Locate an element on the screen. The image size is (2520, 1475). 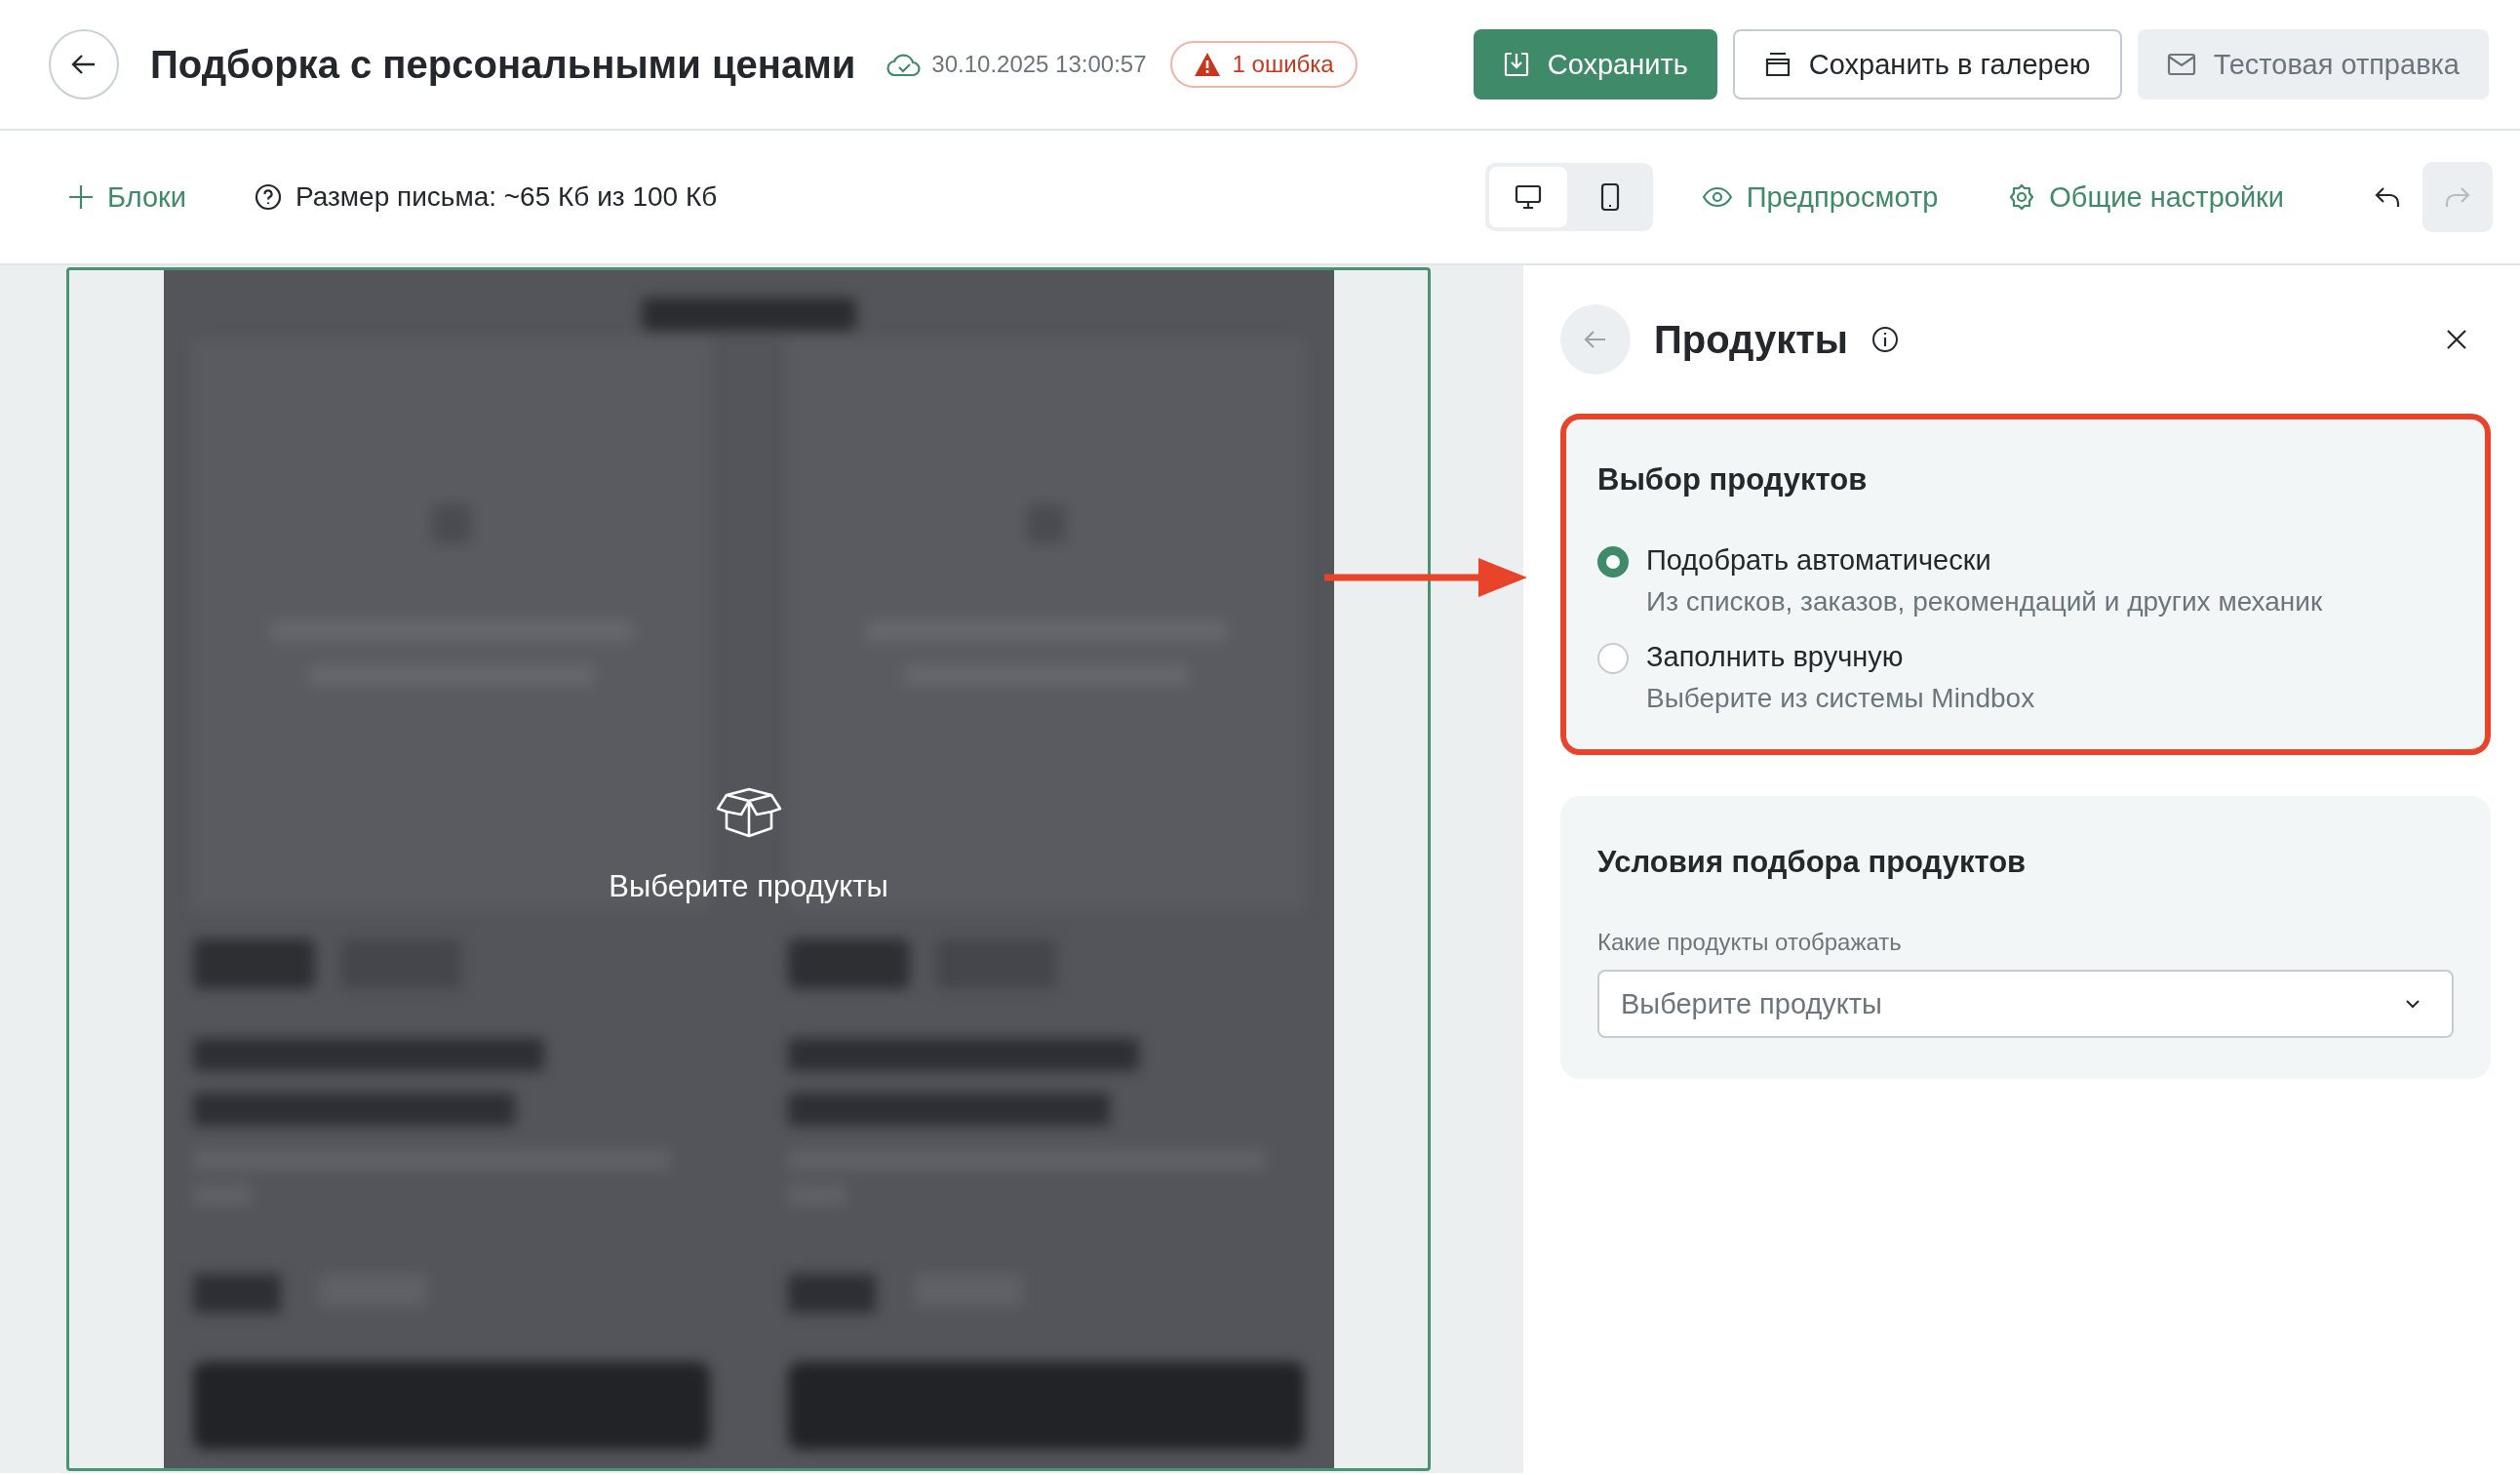
plus-icon is located at coordinates (81, 197).